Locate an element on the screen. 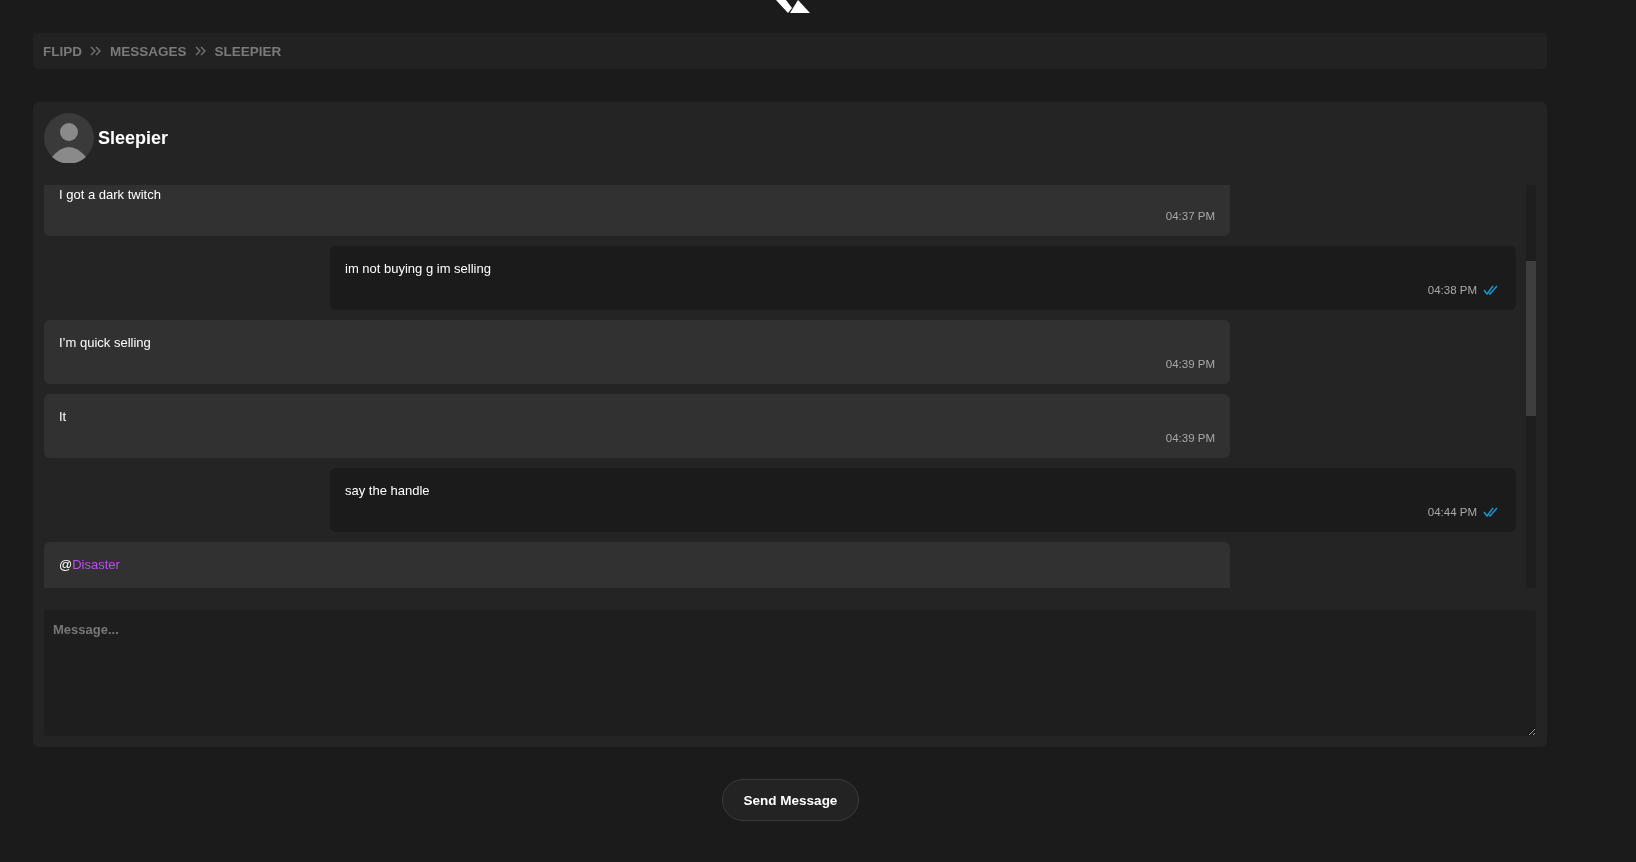  message-time: 04:38 PM is located at coordinates (1452, 290).